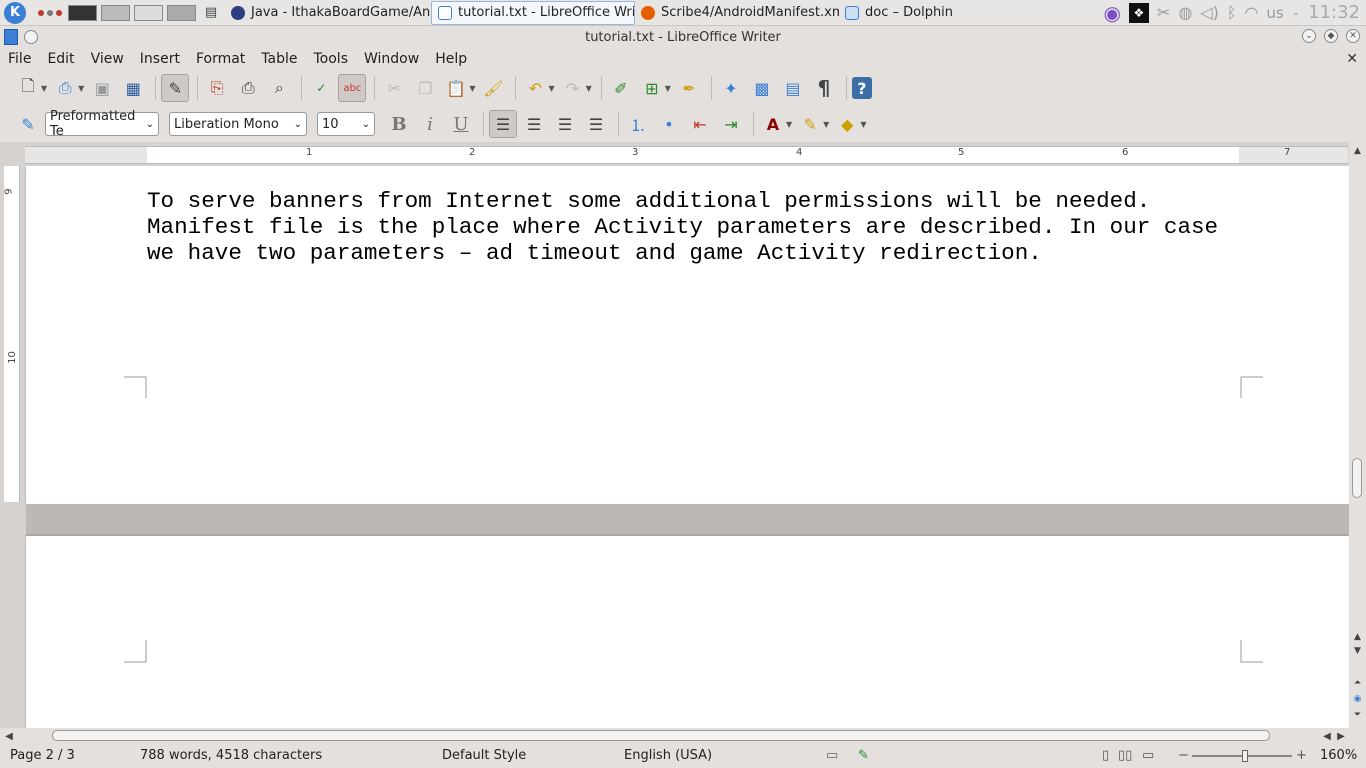 The height and width of the screenshot is (768, 1366). What do you see at coordinates (456, 88) in the screenshot?
I see `paste-icon: 📋` at bounding box center [456, 88].